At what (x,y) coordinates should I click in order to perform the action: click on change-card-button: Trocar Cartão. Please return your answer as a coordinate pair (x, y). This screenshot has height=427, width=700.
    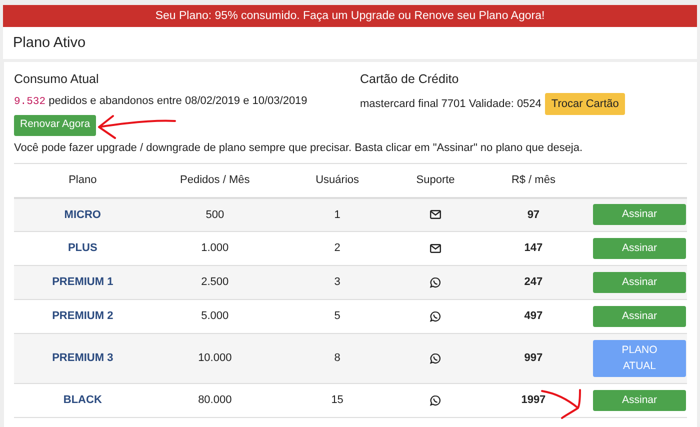
    Looking at the image, I should click on (585, 103).